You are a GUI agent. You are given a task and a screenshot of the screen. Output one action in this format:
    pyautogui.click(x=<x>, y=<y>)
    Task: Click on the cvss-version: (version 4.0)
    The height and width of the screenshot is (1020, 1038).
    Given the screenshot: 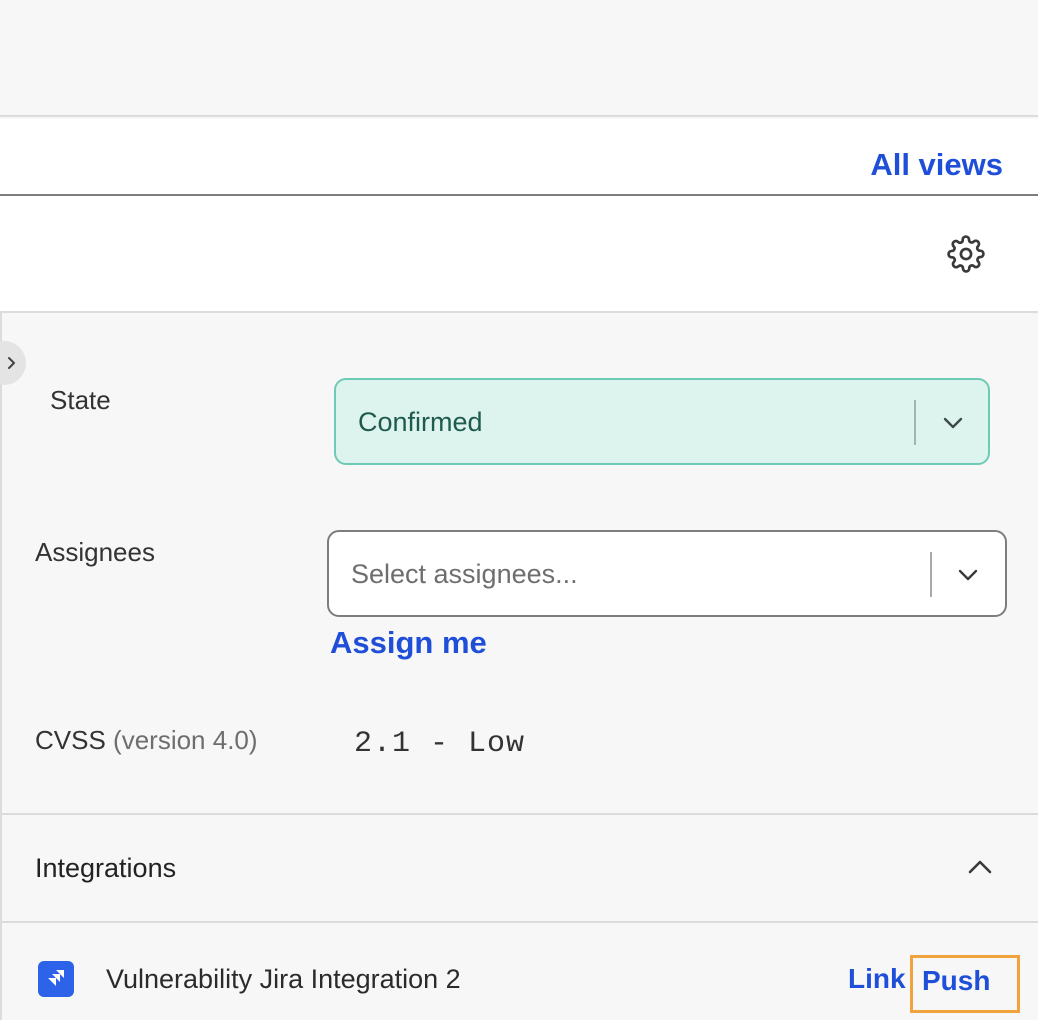 What is the action you would take?
    pyautogui.click(x=185, y=740)
    